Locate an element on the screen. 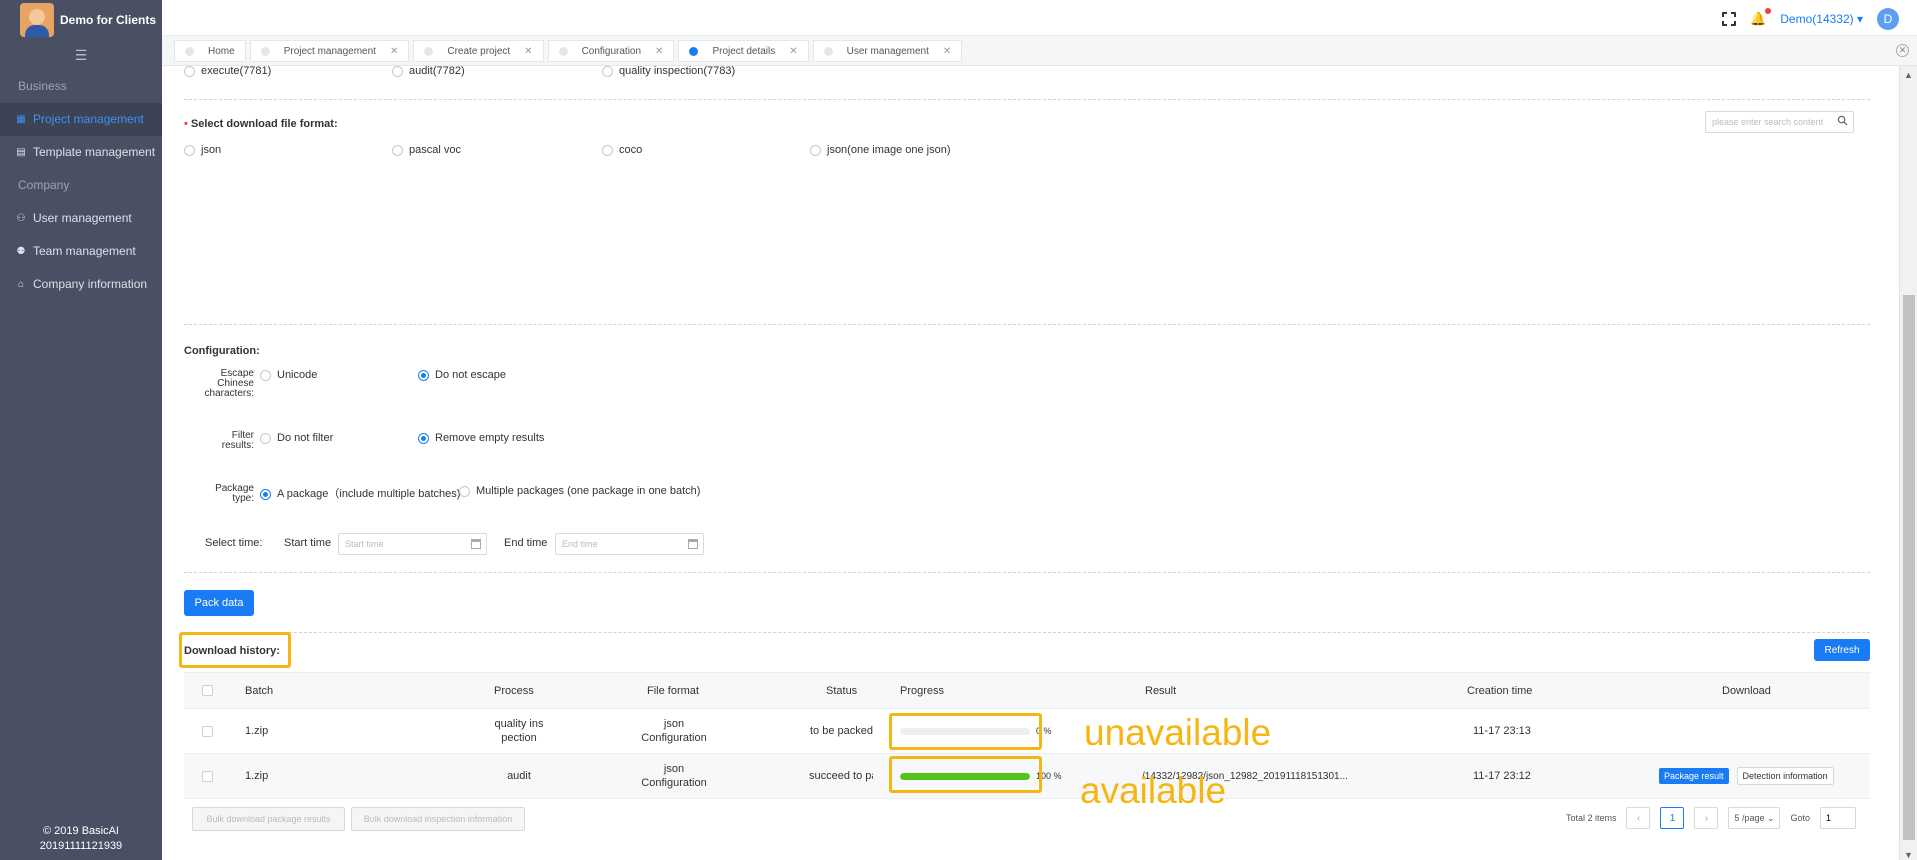 This screenshot has height=860, width=1917. sidebar-item-template-management: ▤ Template management is located at coordinates (81, 152).